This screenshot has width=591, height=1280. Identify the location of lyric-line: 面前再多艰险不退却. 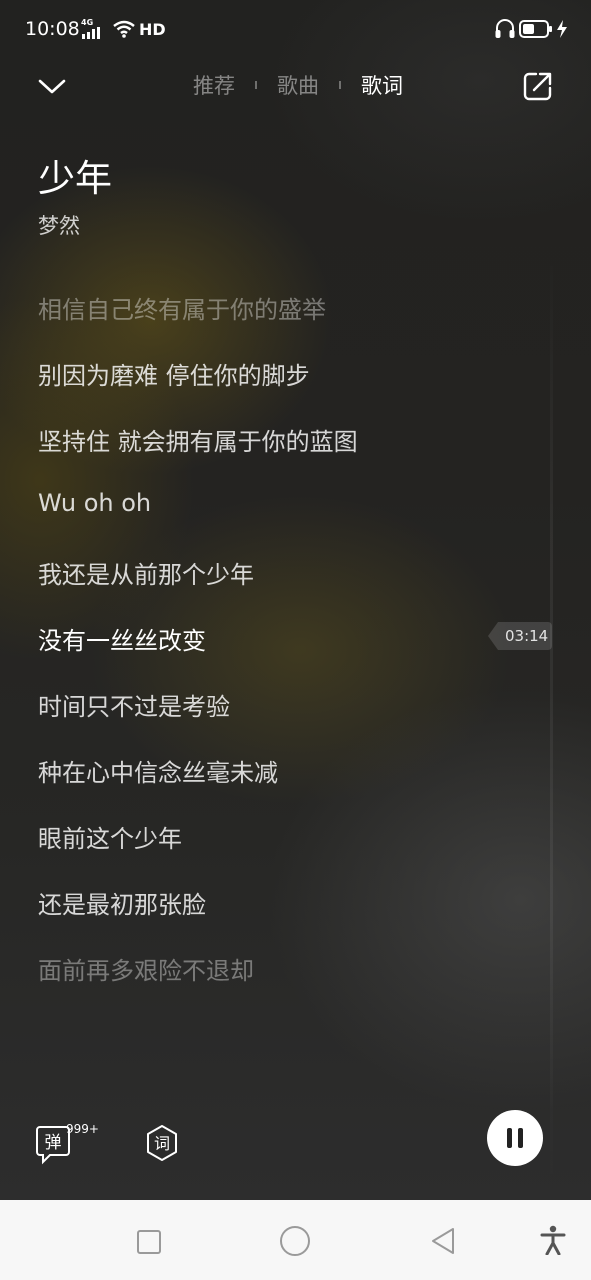
(146, 968).